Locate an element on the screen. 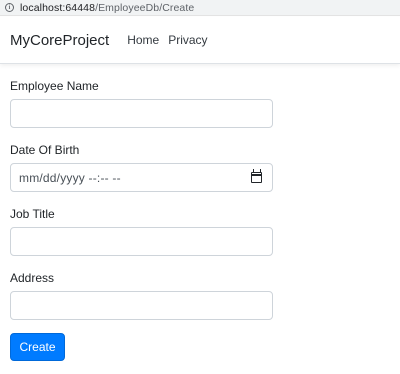 The width and height of the screenshot is (400, 374). address-input is located at coordinates (141, 305).